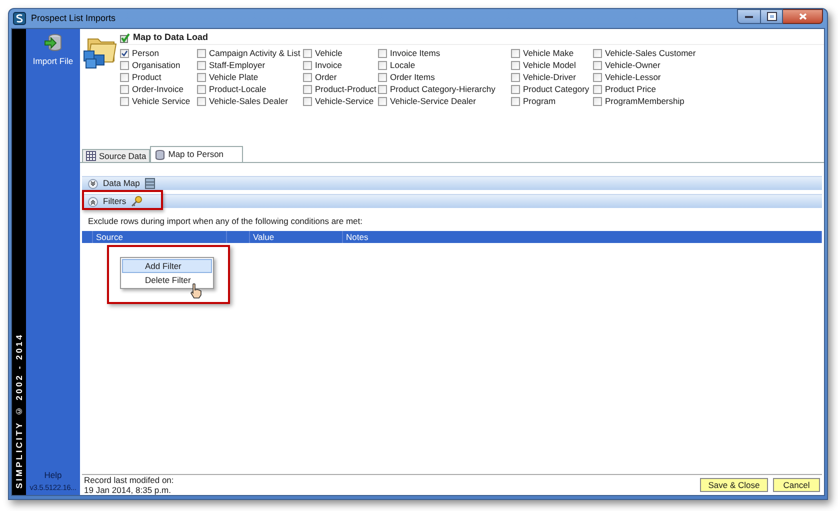  I want to click on collapse-icon, so click(93, 201).